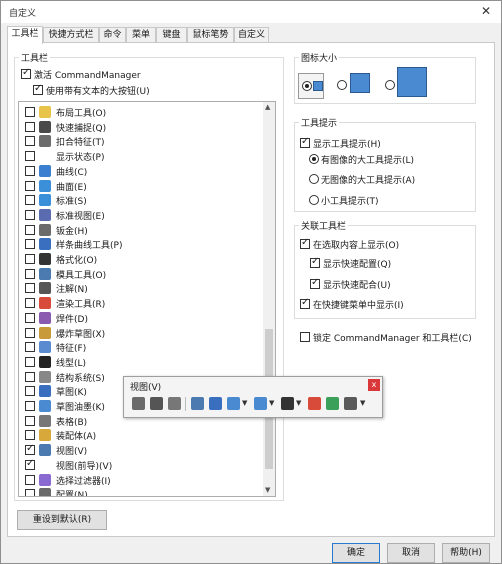  What do you see at coordinates (25, 35) in the screenshot?
I see `tab-toolbars: 工具栏` at bounding box center [25, 35].